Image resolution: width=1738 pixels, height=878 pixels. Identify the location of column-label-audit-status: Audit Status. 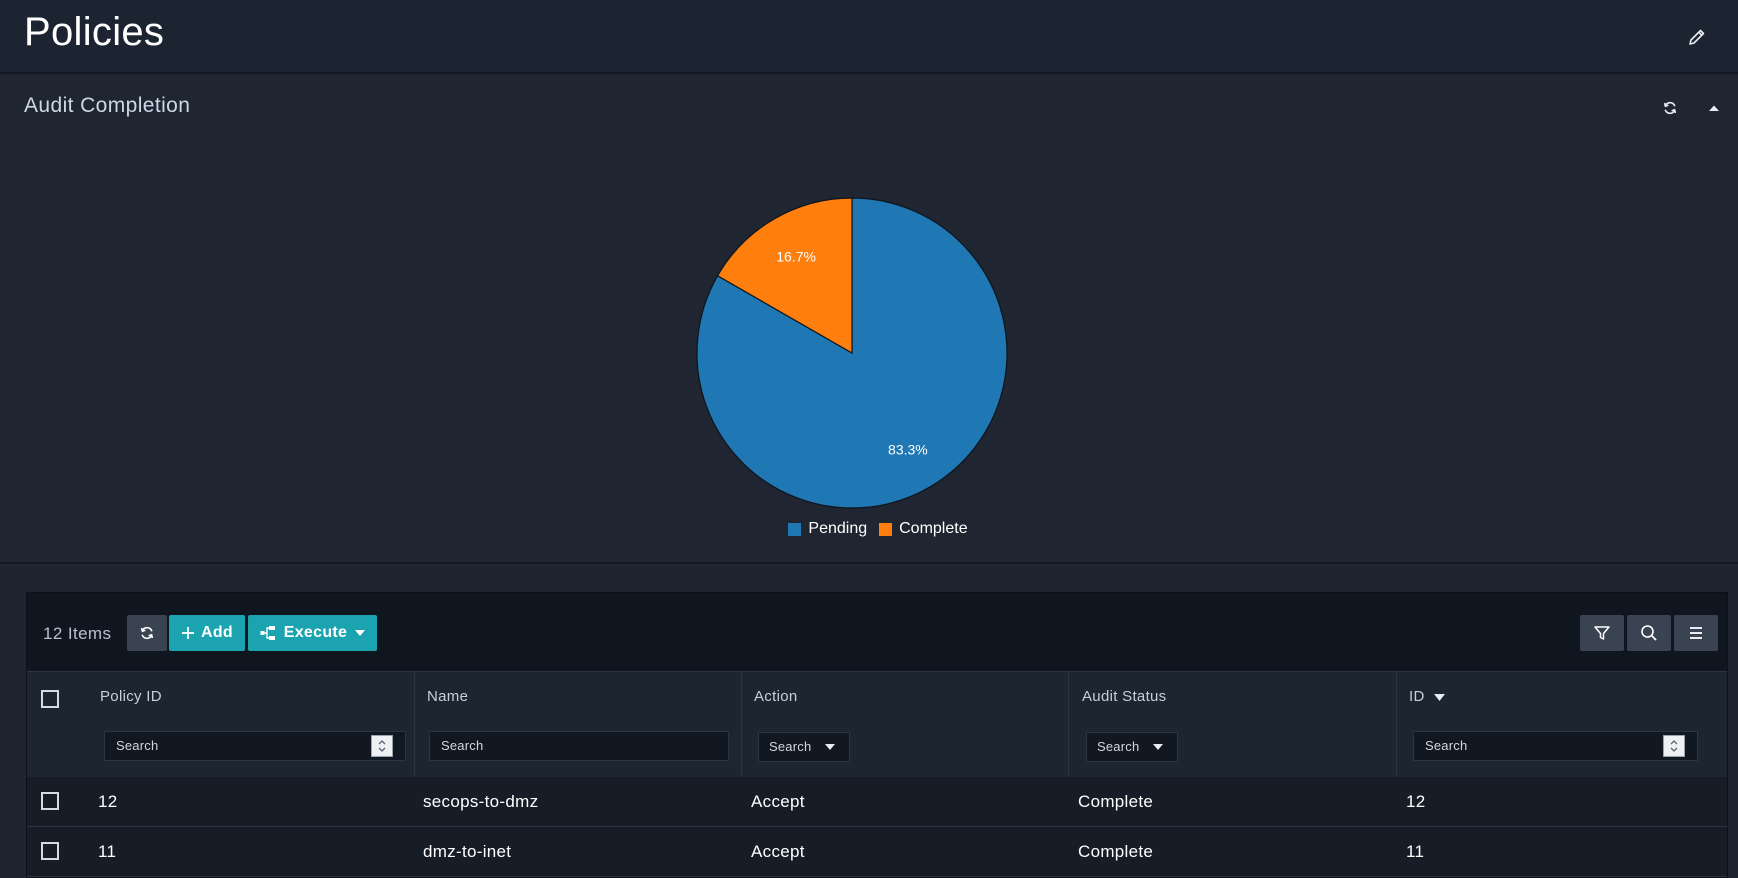
(1124, 696).